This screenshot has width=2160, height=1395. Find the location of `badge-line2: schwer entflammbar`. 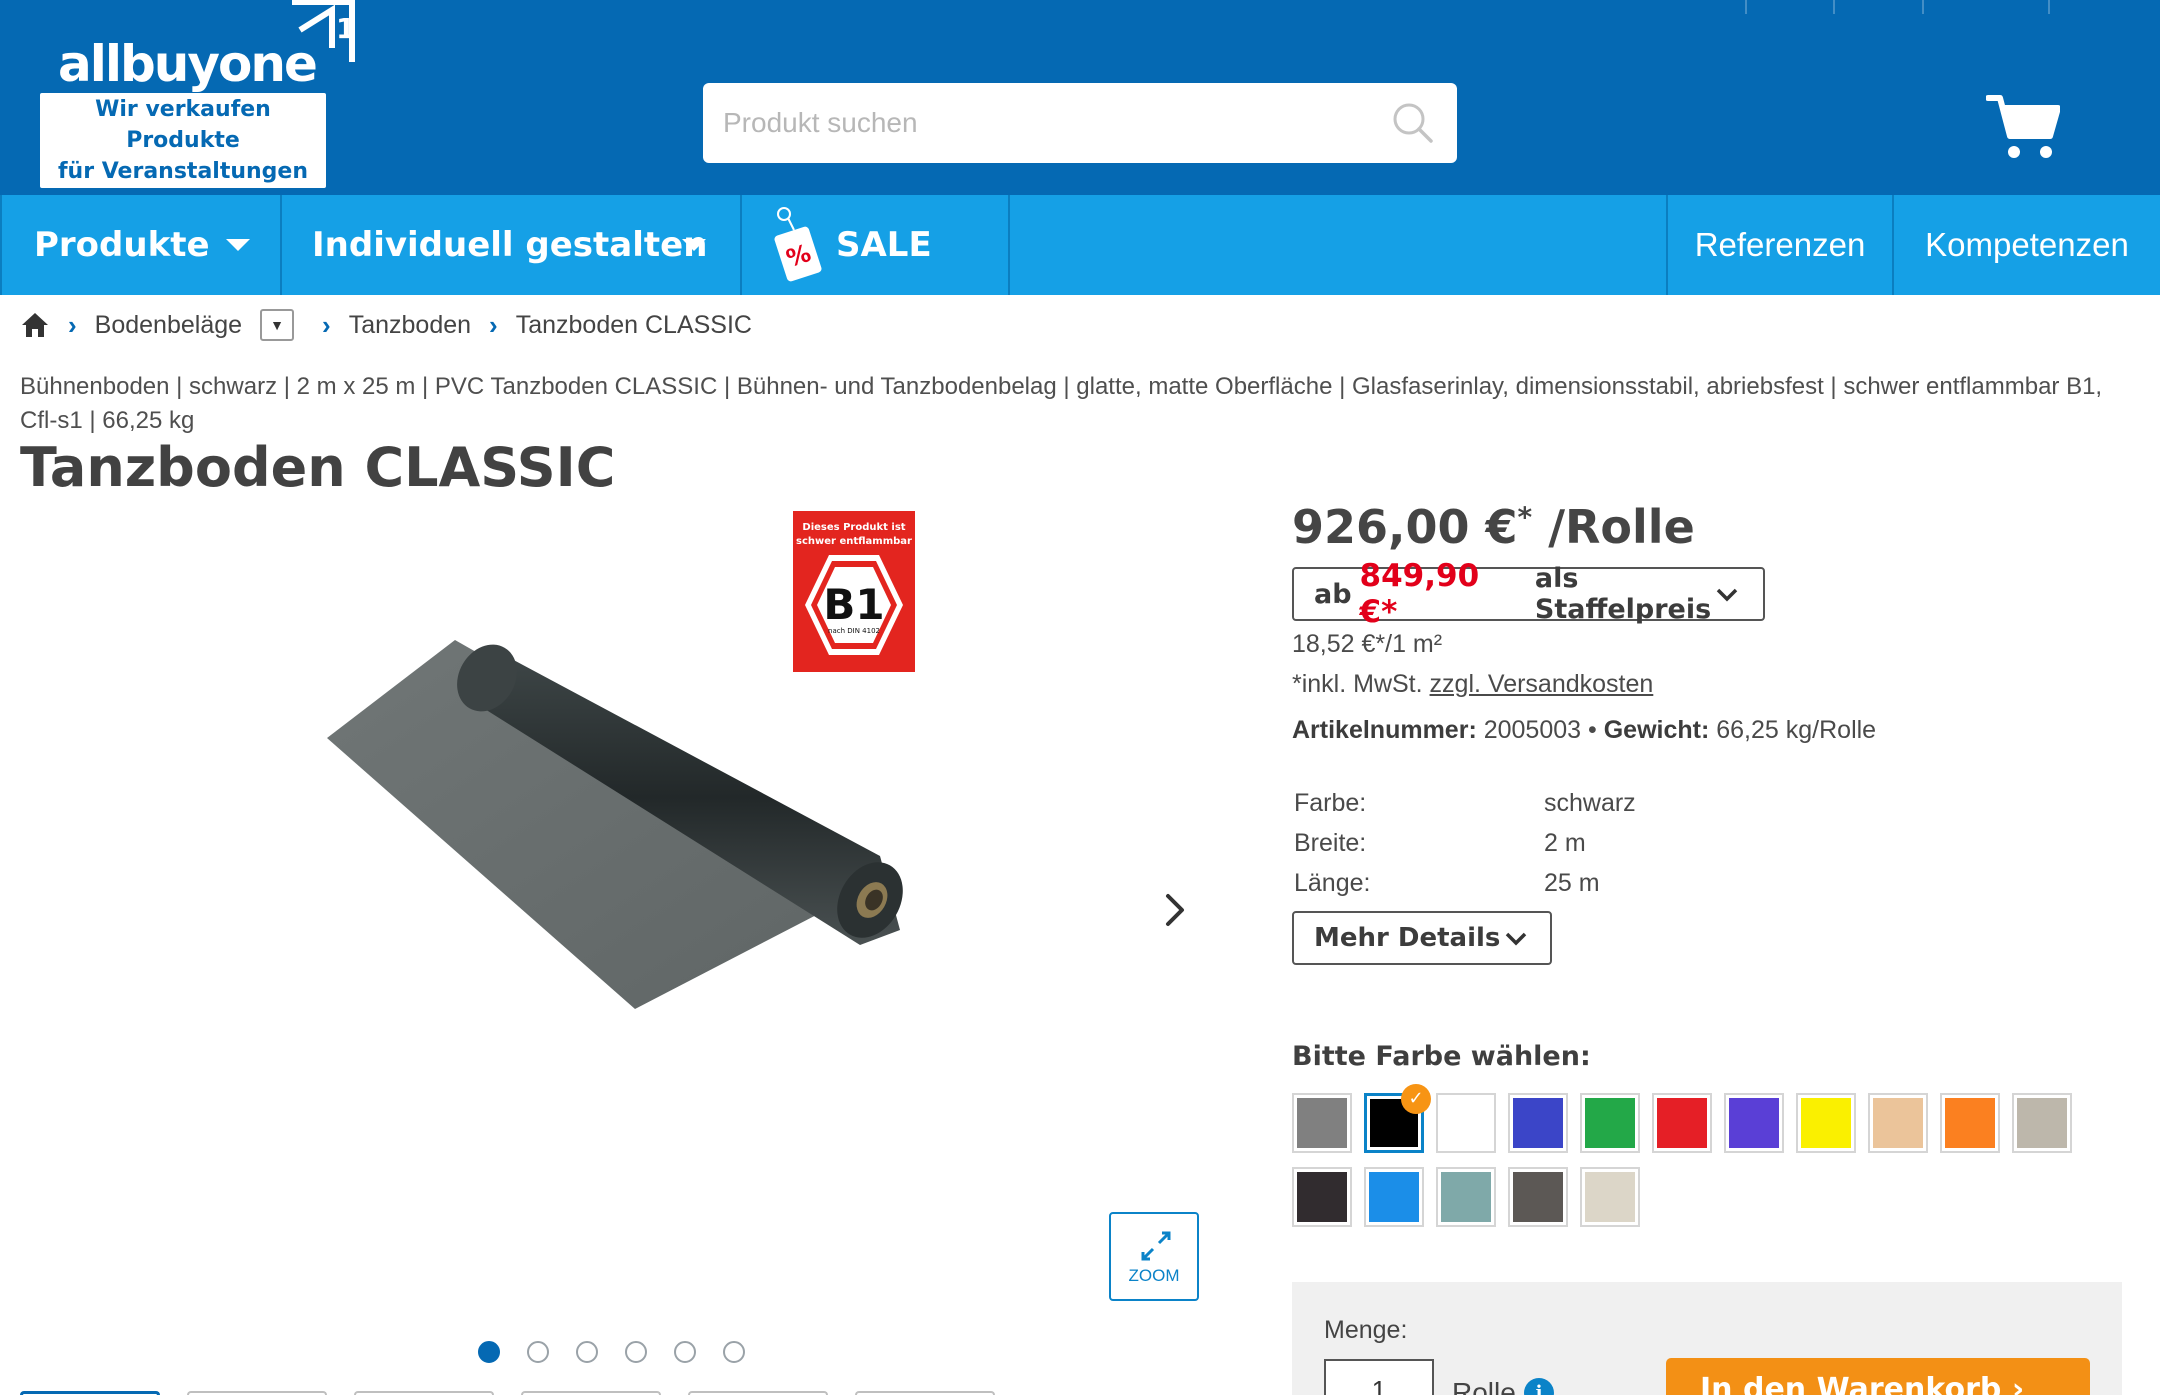

badge-line2: schwer entflammbar is located at coordinates (854, 541).